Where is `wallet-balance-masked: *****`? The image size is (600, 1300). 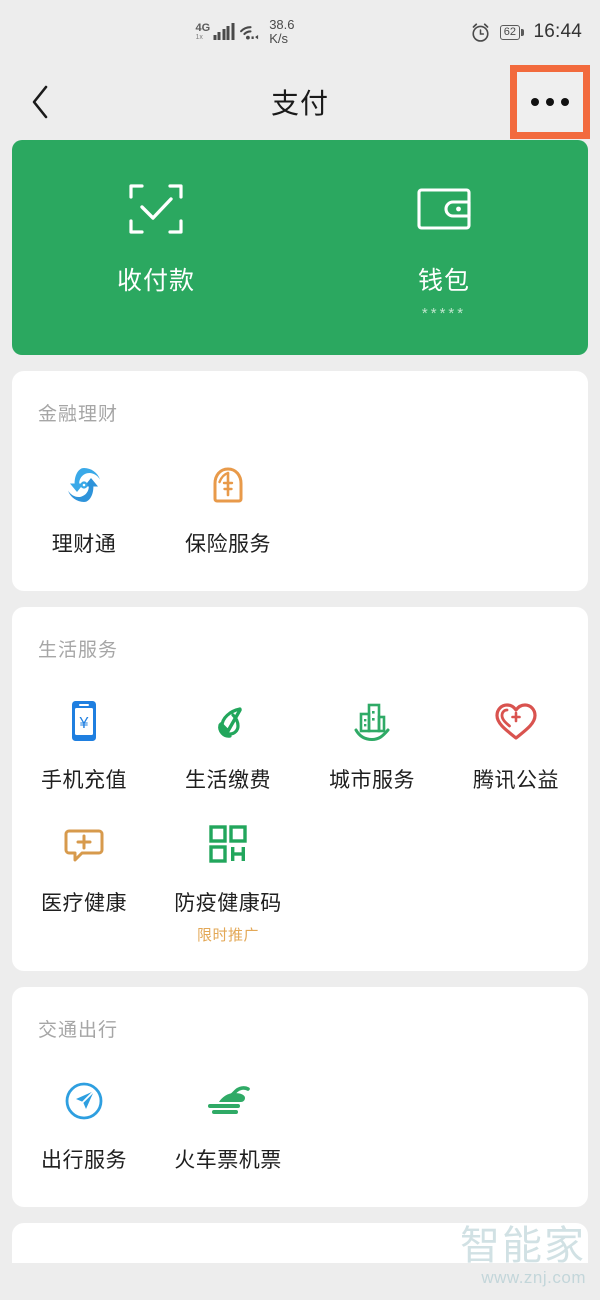
wallet-balance-masked: ***** is located at coordinates (444, 313).